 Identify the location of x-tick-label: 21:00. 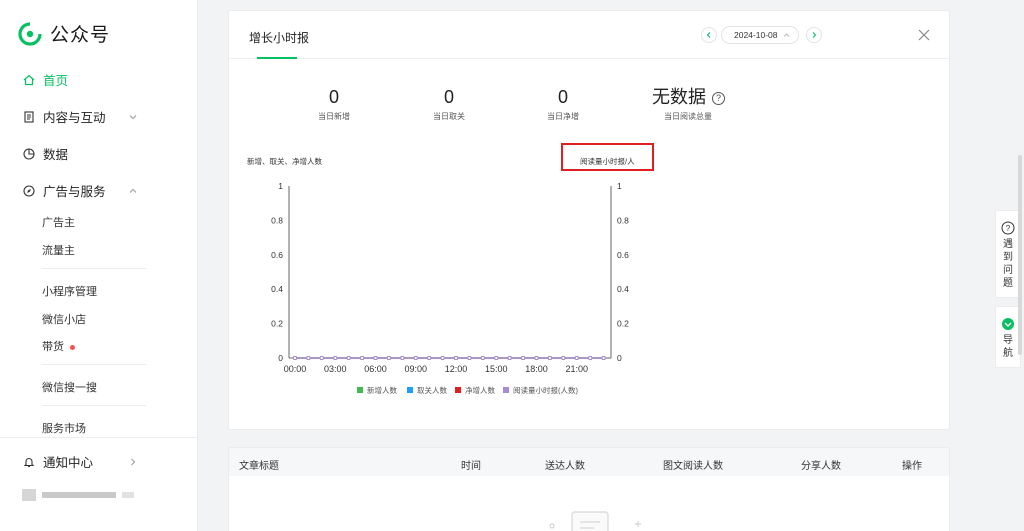
(576, 369).